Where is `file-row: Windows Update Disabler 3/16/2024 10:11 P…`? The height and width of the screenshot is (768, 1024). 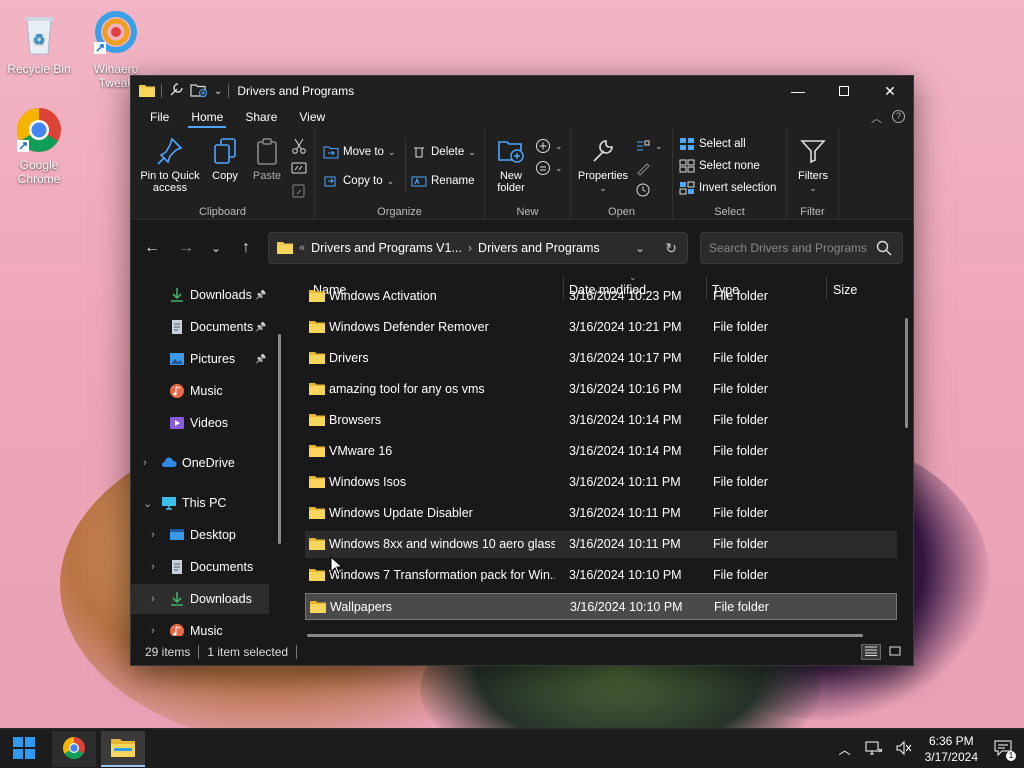
file-row: Windows Update Disabler 3/16/2024 10:11 P… is located at coordinates (601, 513).